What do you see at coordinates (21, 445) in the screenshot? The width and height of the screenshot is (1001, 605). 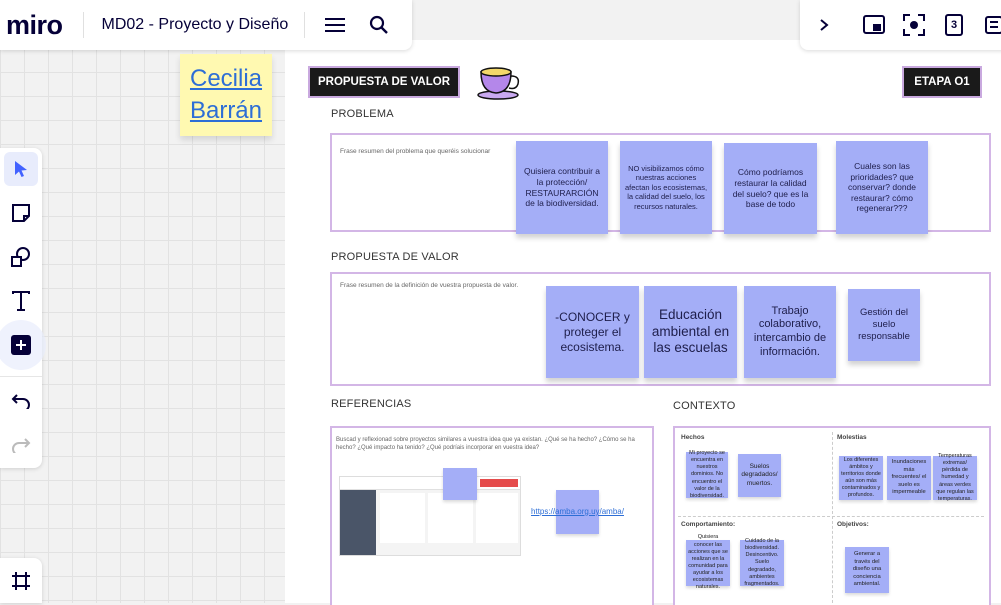 I see `redo-icon` at bounding box center [21, 445].